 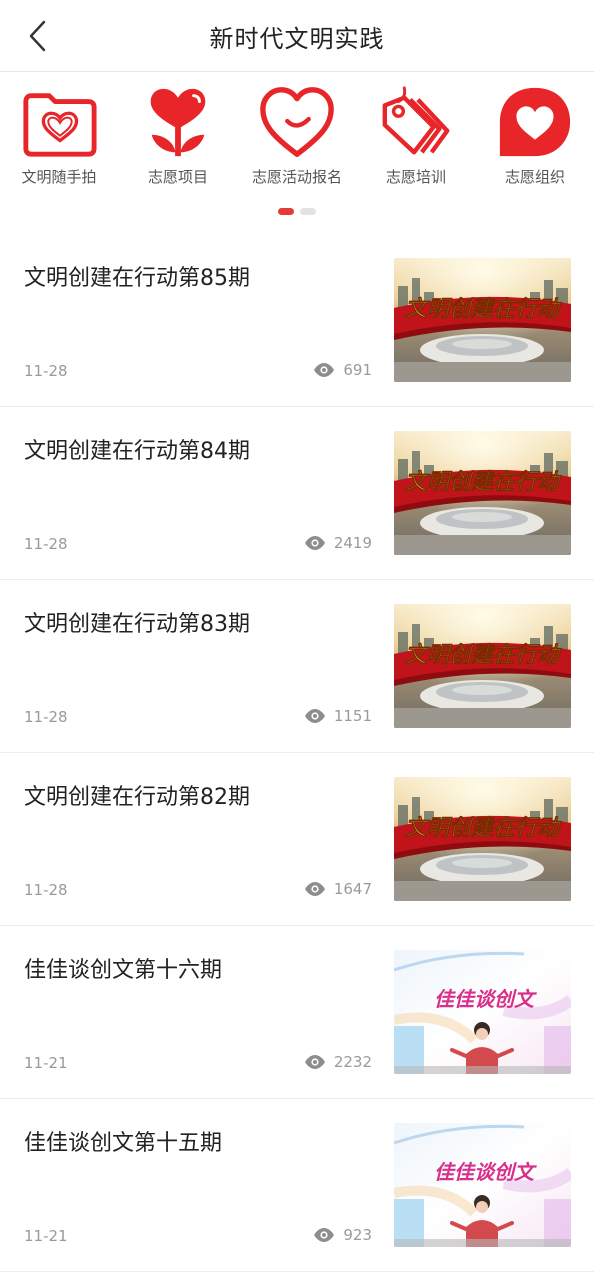 I want to click on article-title: 佳佳谈创文第十六期, so click(x=123, y=968).